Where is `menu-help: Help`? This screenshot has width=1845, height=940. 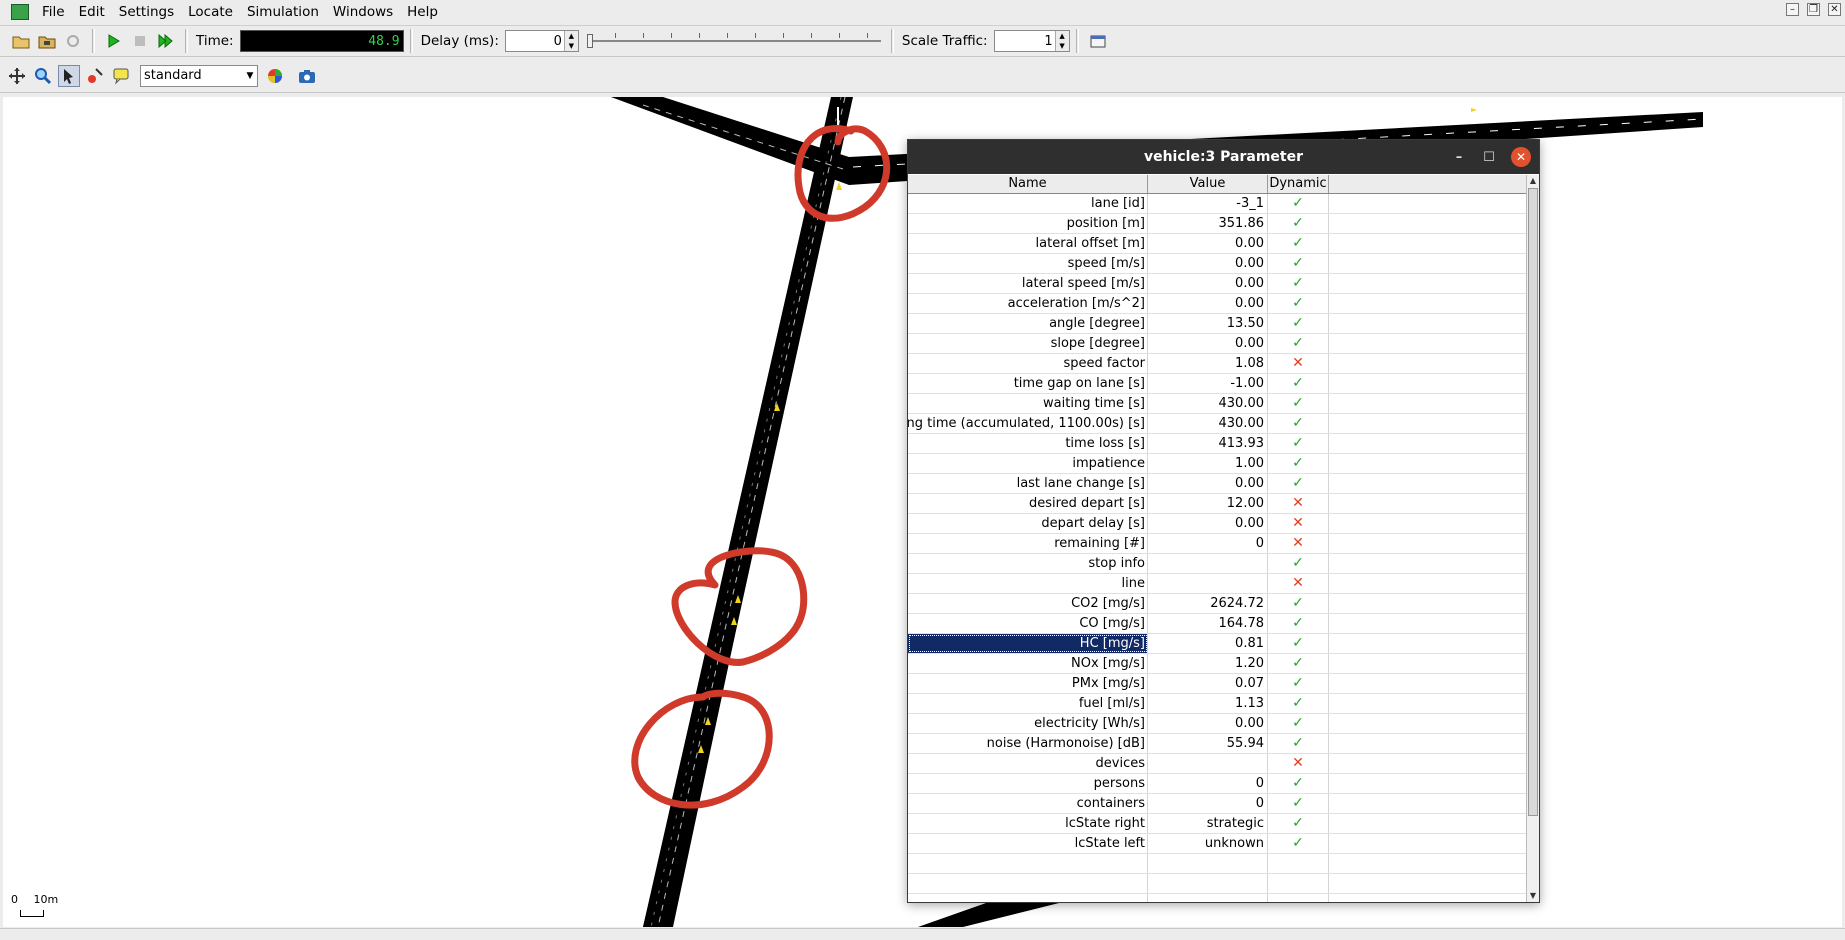 menu-help: Help is located at coordinates (422, 12).